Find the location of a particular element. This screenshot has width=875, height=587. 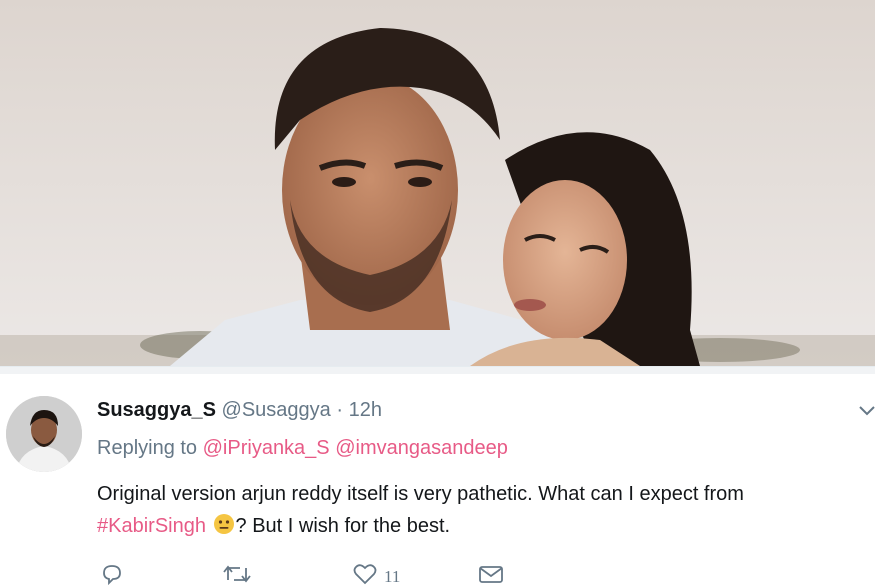

replying-to-label: Replying to is located at coordinates (147, 448).